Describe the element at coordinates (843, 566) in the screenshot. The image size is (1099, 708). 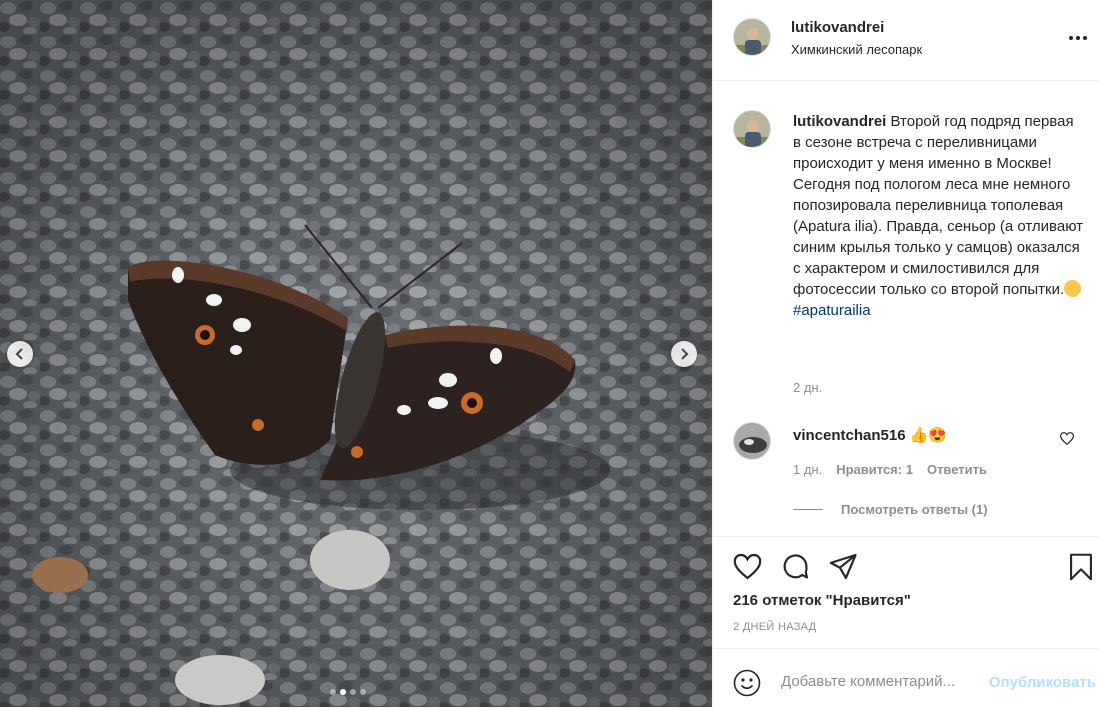
I see `share-icon` at that location.